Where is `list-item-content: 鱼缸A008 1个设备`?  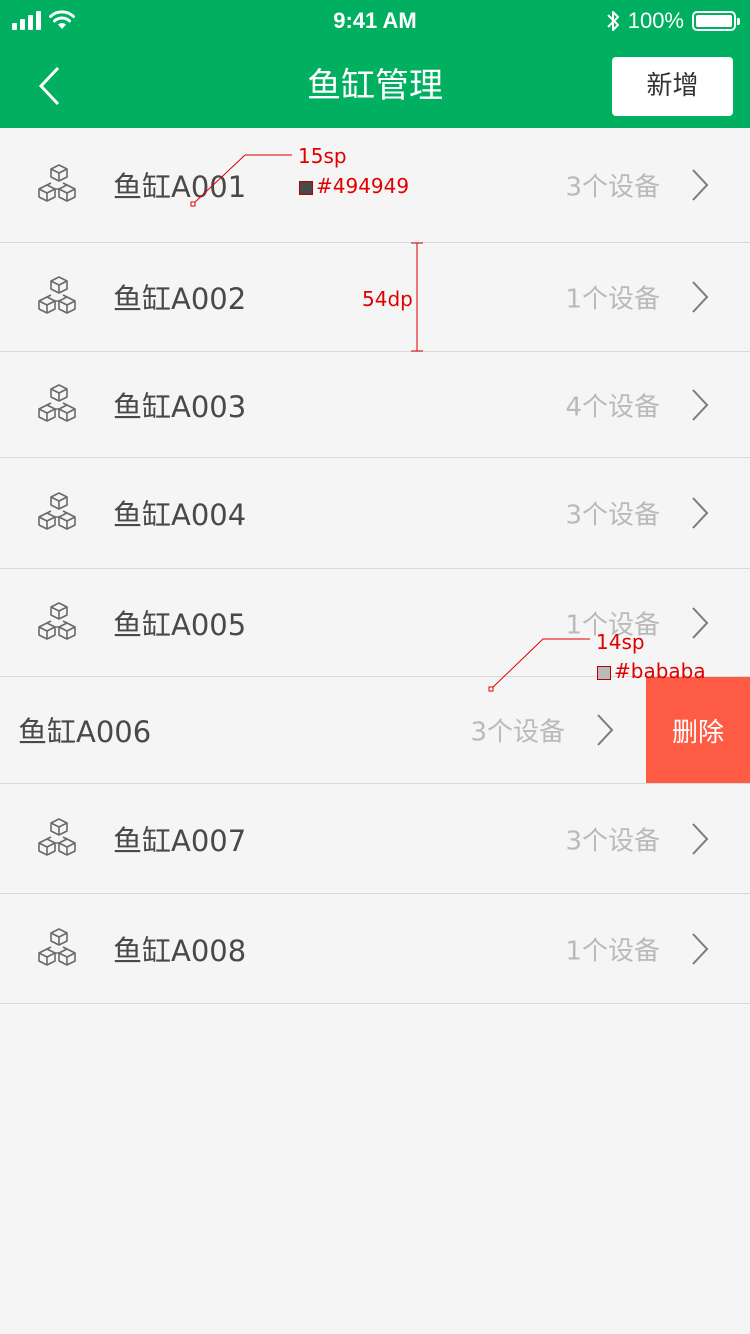
list-item-content: 鱼缸A008 1个设备 is located at coordinates (375, 948).